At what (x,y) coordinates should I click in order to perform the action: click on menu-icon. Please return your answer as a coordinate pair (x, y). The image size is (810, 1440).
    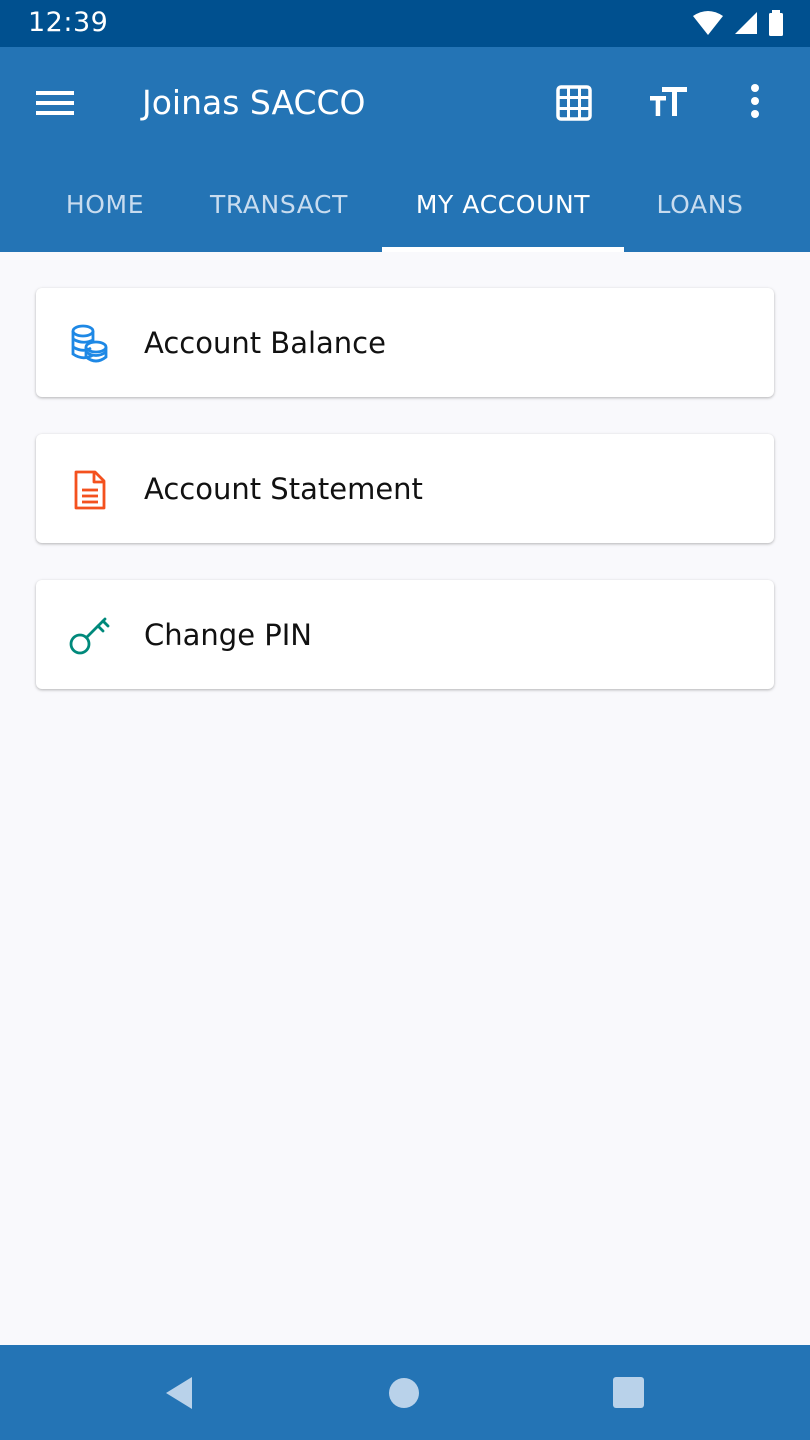
    Looking at the image, I should click on (55, 103).